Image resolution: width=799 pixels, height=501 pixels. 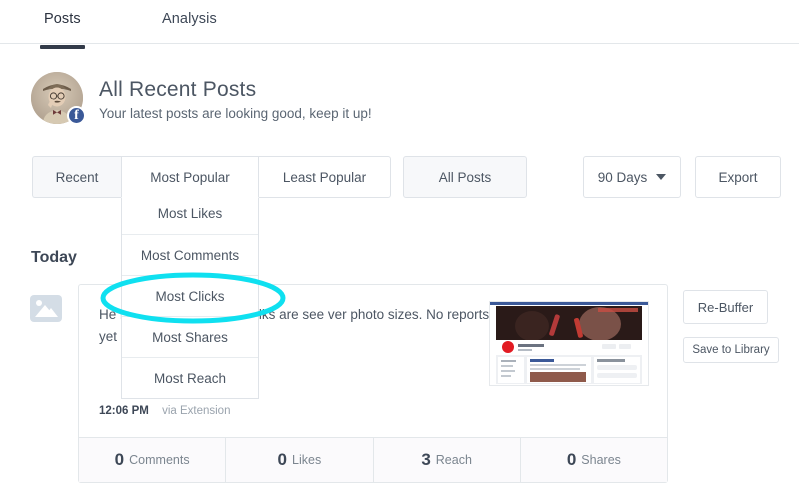 I want to click on dropdown-item-most-shares-label: Most Shares, so click(x=190, y=337).